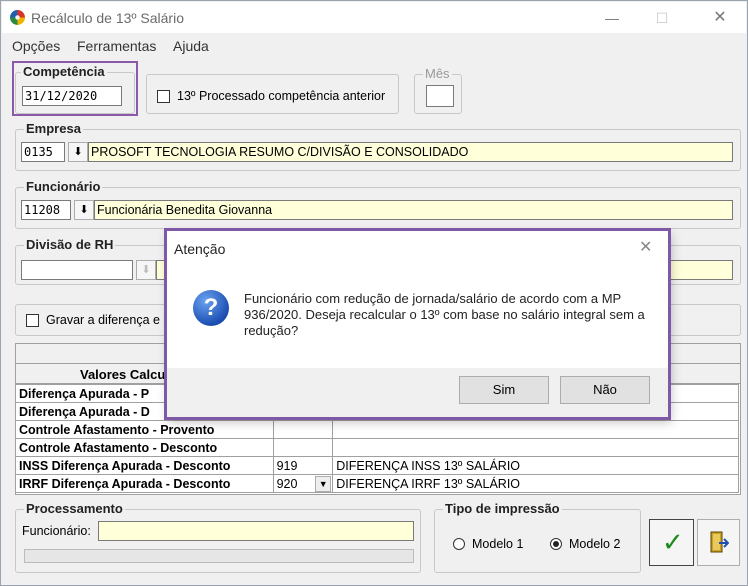 The image size is (748, 586). What do you see at coordinates (56, 531) in the screenshot?
I see `processamento-funcionario-label: Funcionário:` at bounding box center [56, 531].